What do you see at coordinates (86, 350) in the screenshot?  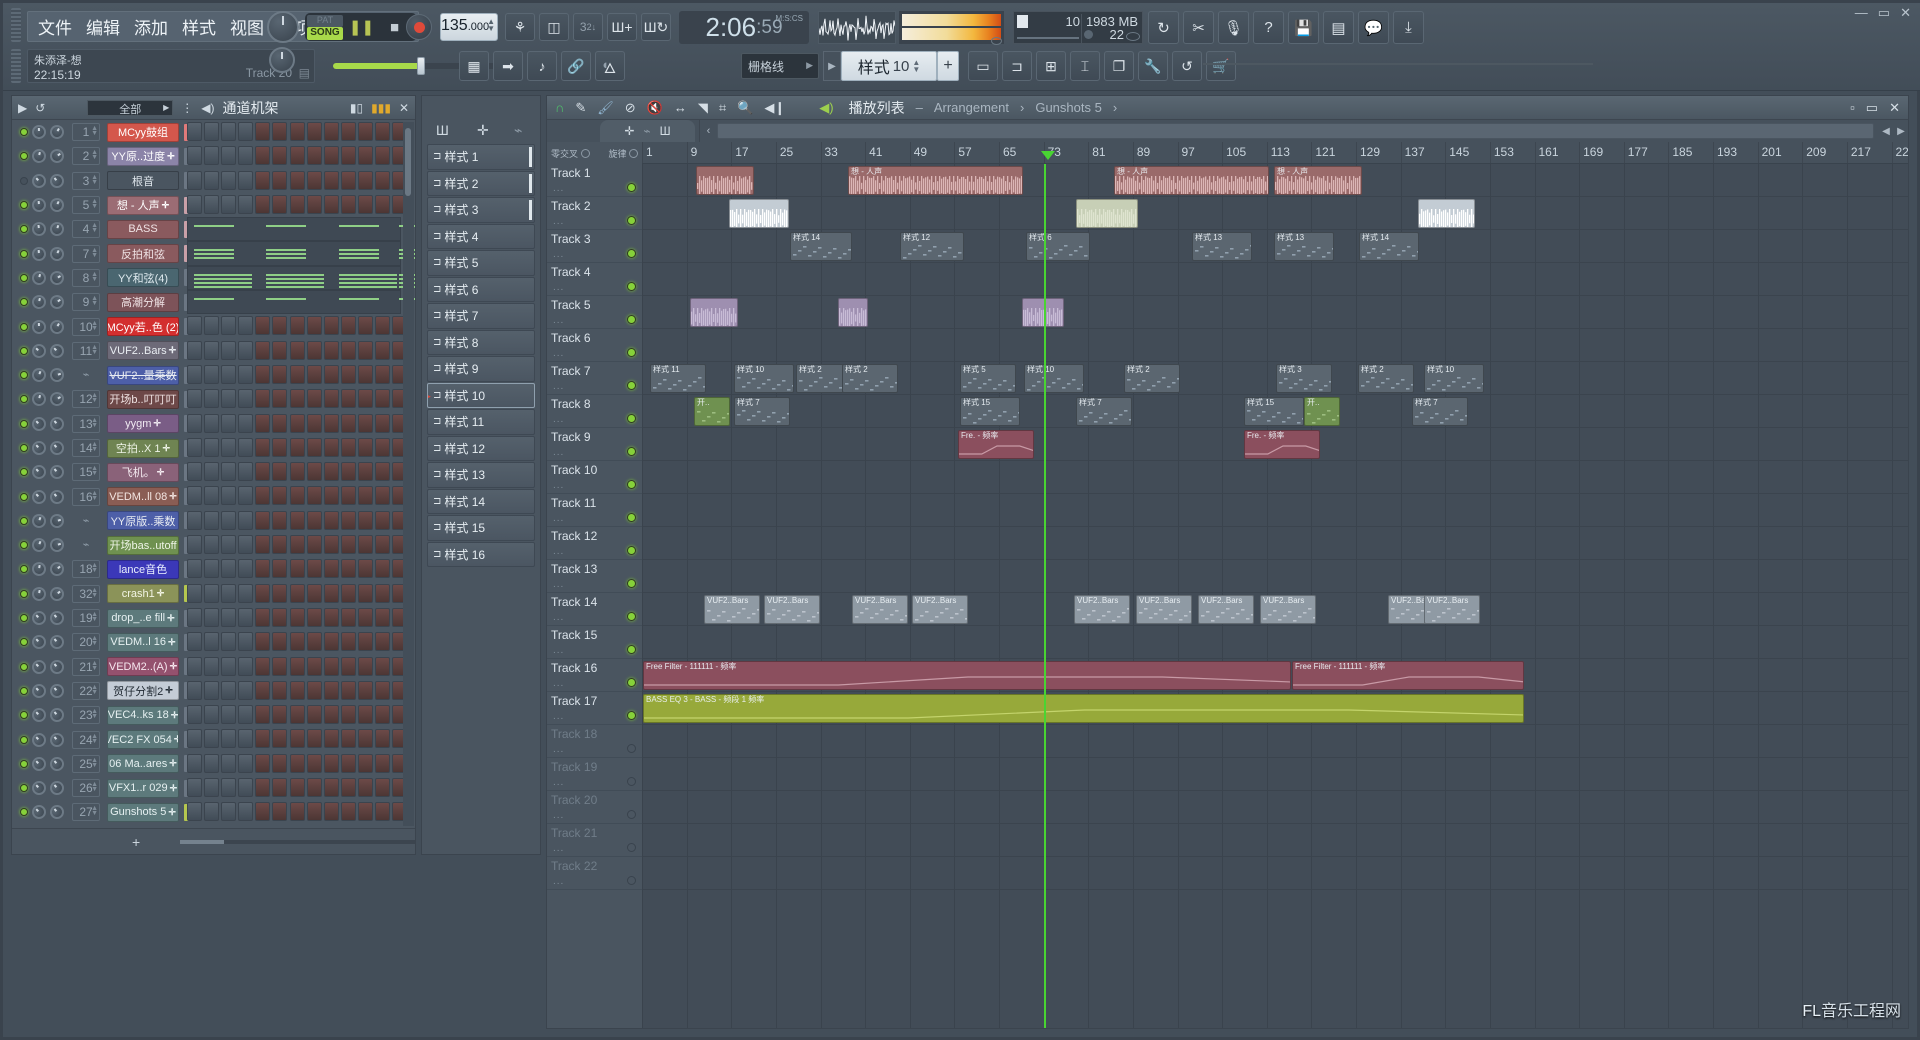 I see `channel-number: 11 ▲ ▼` at bounding box center [86, 350].